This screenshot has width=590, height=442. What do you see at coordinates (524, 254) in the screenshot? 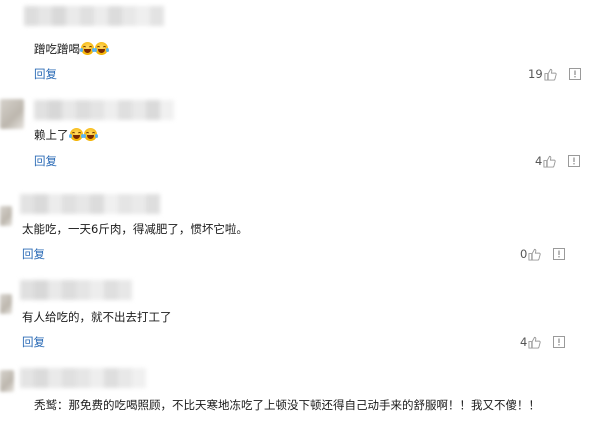
I see `like-count: 0` at bounding box center [524, 254].